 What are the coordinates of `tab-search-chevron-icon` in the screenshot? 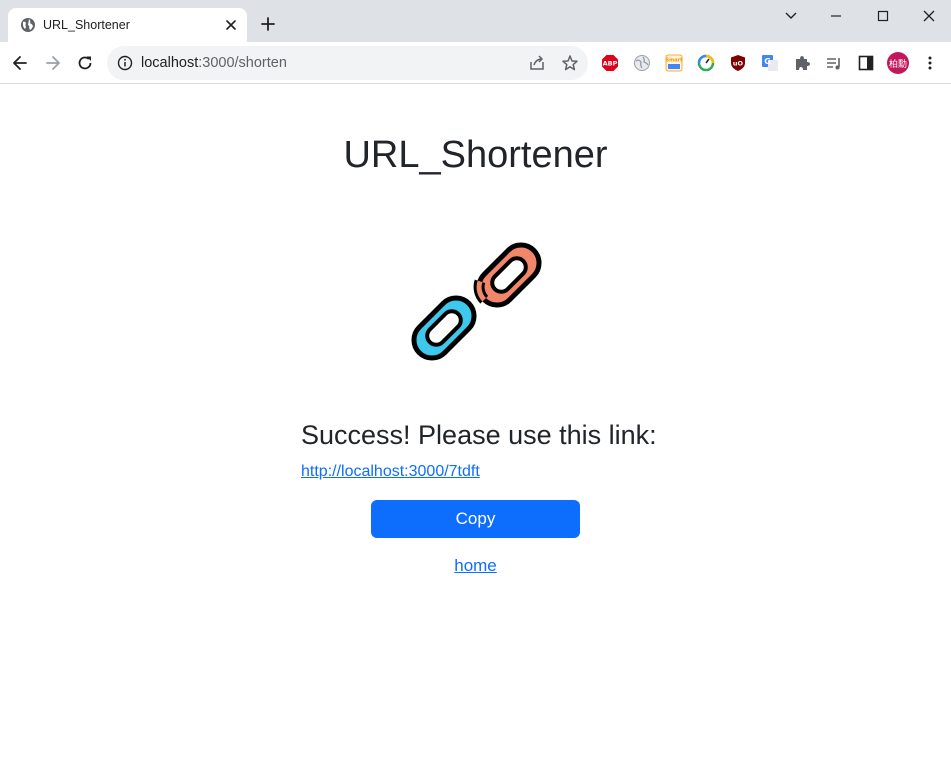 It's located at (791, 16).